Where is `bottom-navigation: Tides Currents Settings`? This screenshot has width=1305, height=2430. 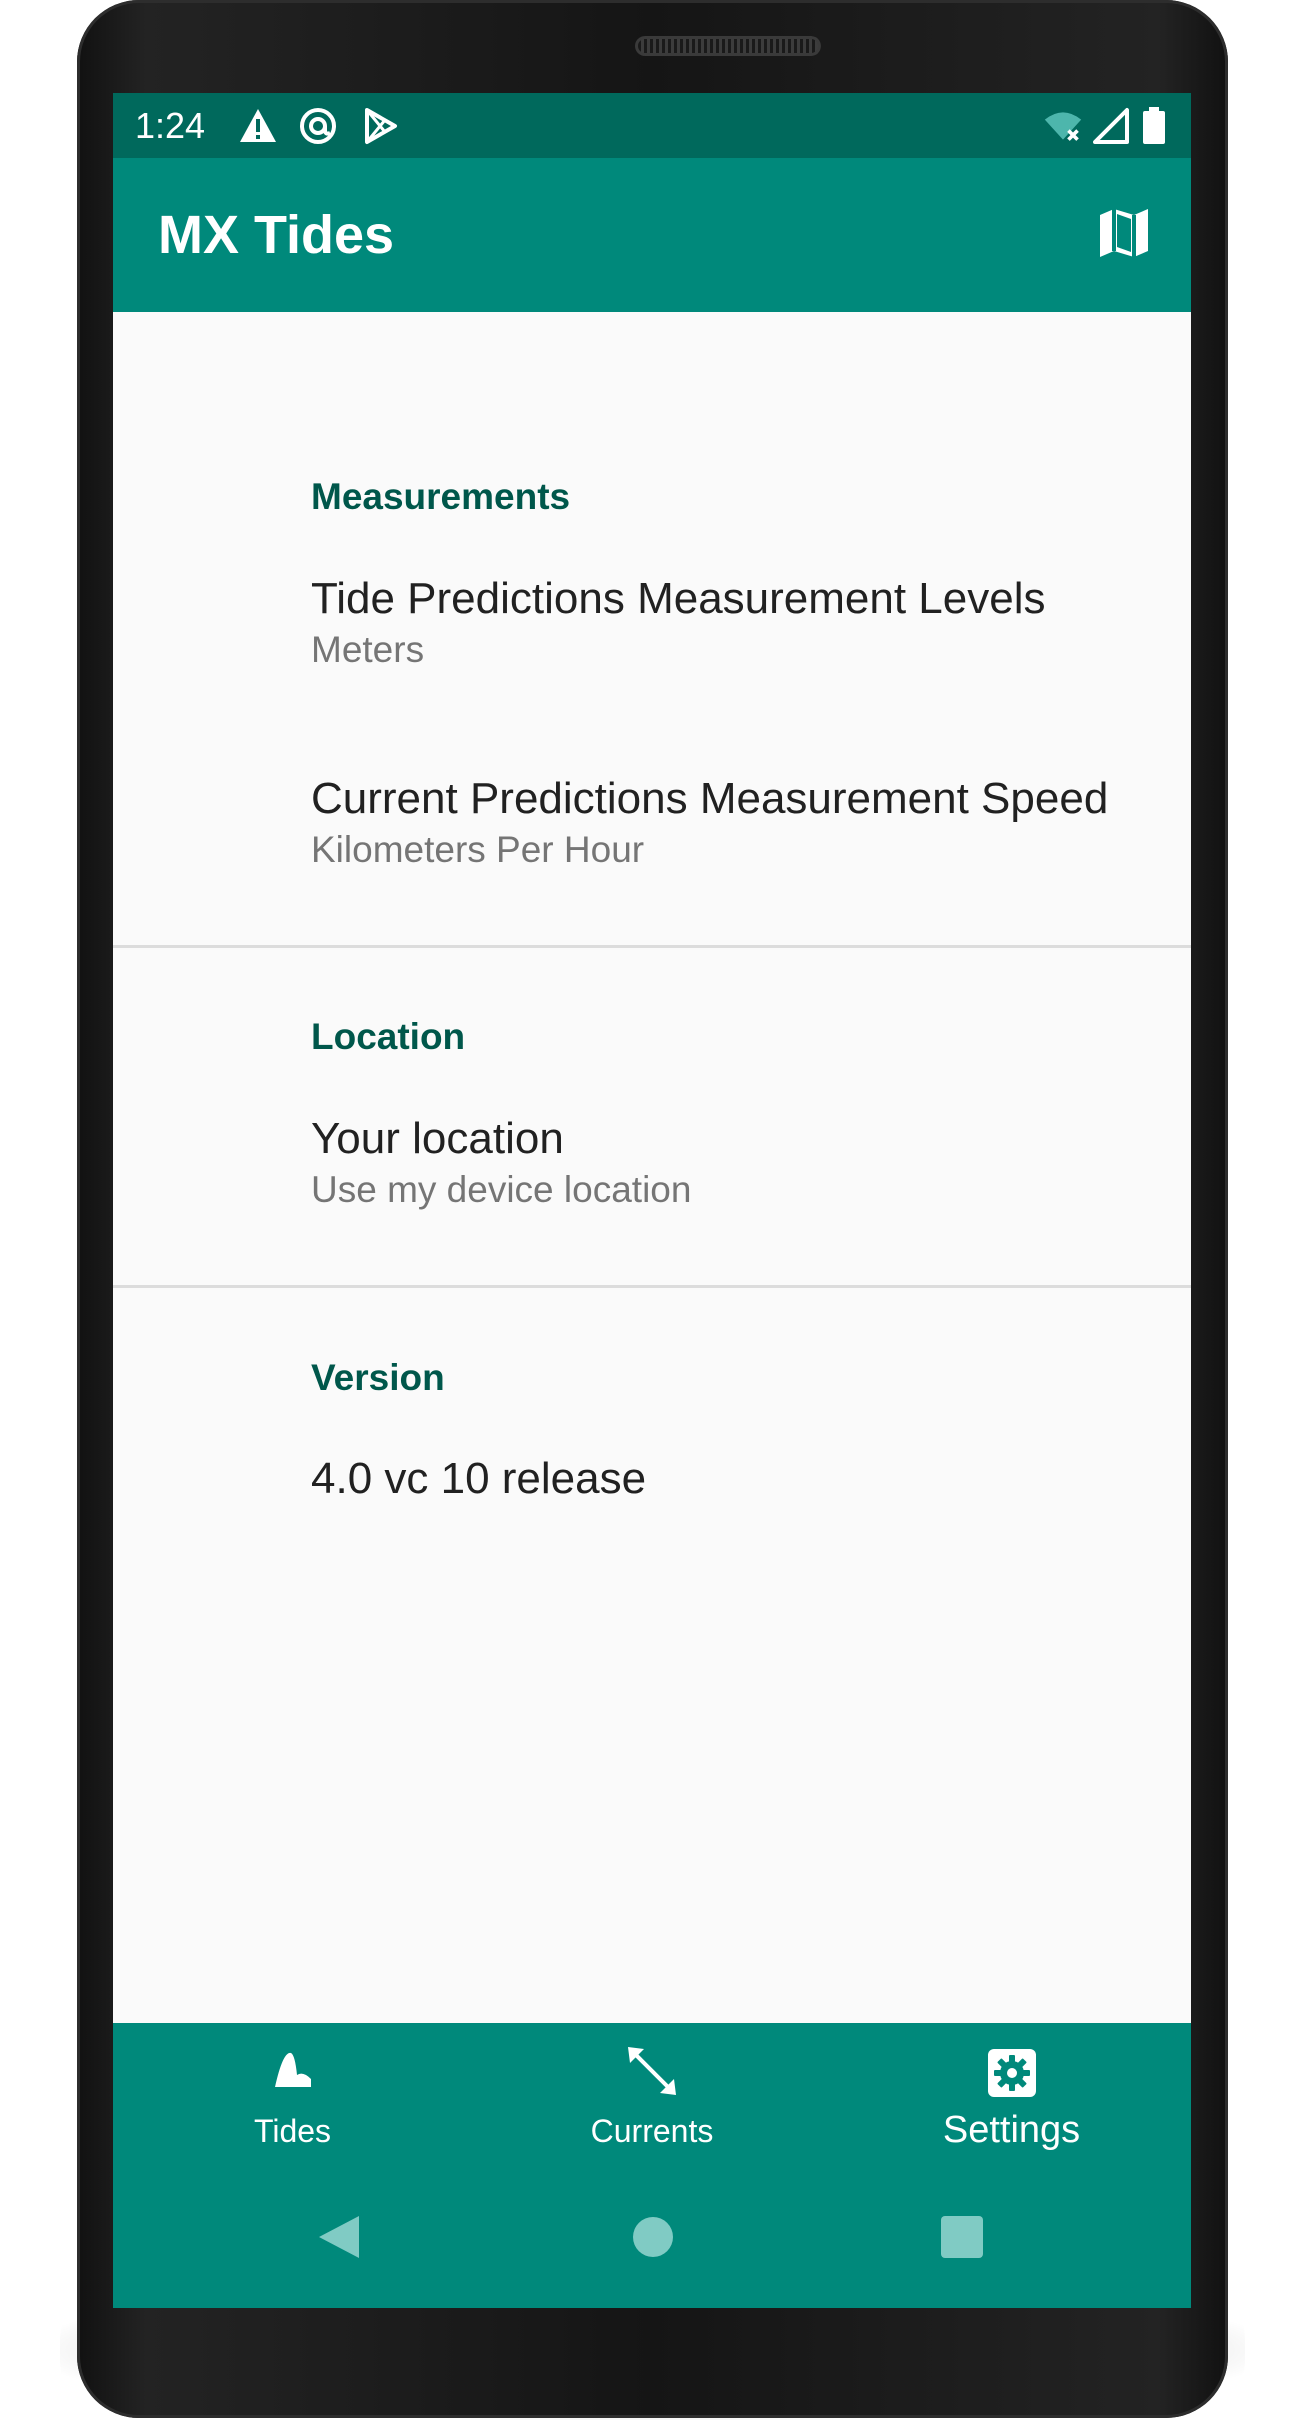 bottom-navigation: Tides Currents Settings is located at coordinates (652, 2165).